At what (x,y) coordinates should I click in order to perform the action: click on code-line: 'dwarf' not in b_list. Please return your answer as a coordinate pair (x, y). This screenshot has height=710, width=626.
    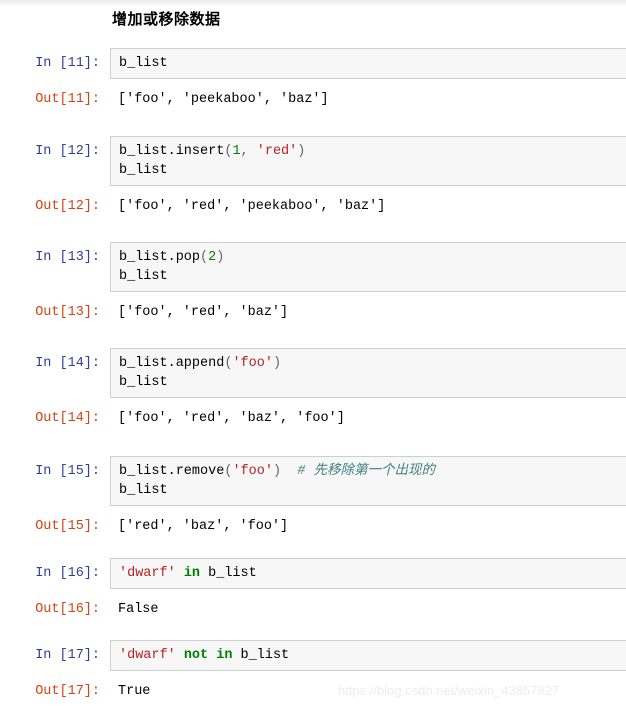
    Looking at the image, I should click on (372, 655).